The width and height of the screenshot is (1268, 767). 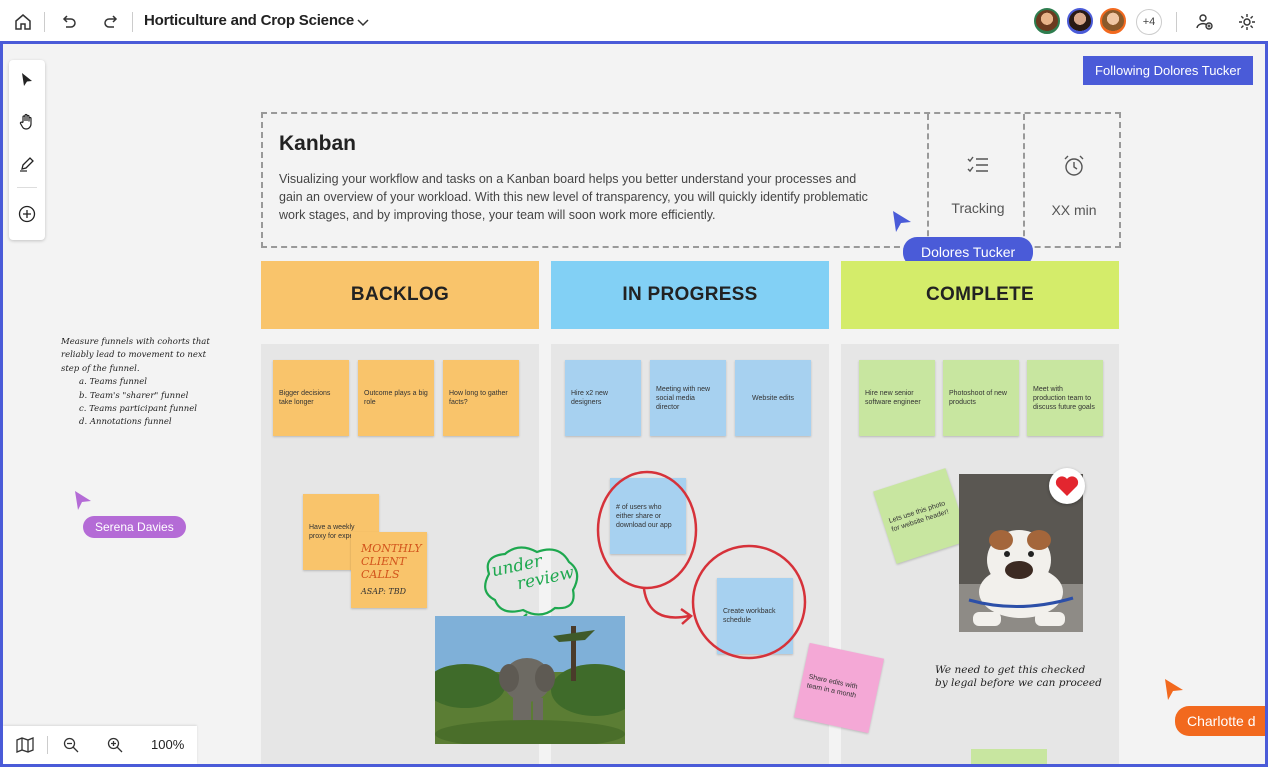 I want to click on sticky-note: Outcome plays a big role, so click(x=396, y=398).